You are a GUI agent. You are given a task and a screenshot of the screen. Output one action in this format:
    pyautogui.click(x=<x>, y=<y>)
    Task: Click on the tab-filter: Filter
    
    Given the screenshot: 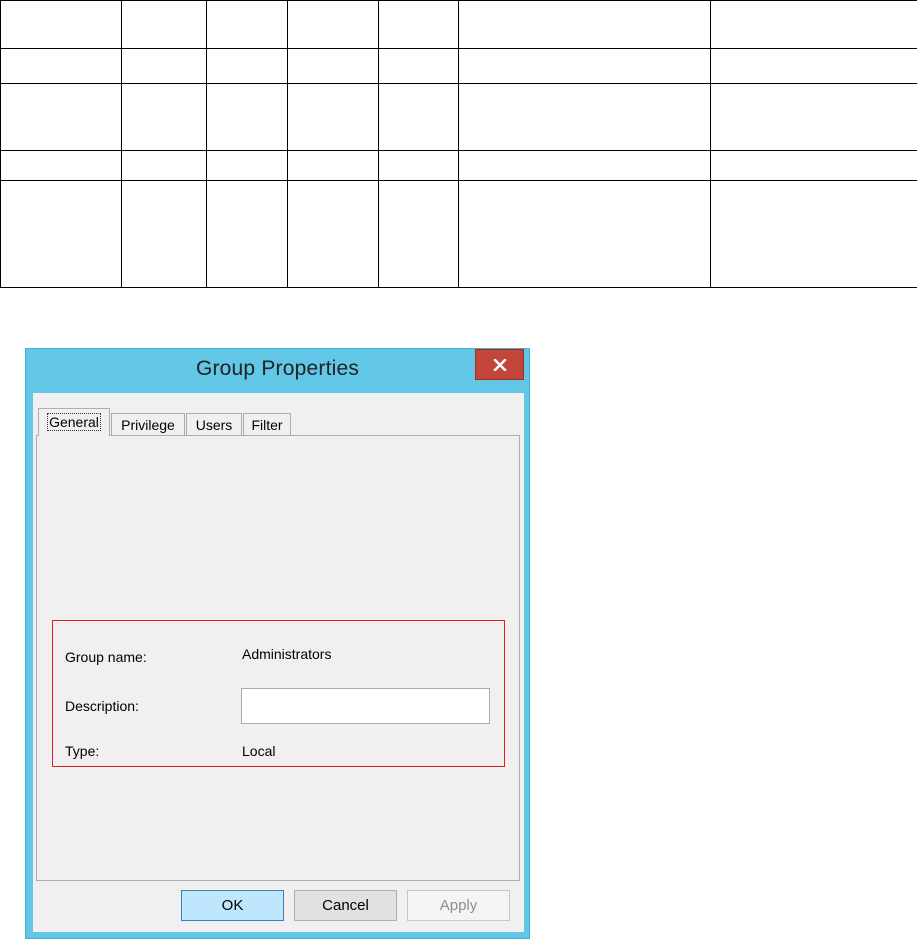 What is the action you would take?
    pyautogui.click(x=267, y=424)
    